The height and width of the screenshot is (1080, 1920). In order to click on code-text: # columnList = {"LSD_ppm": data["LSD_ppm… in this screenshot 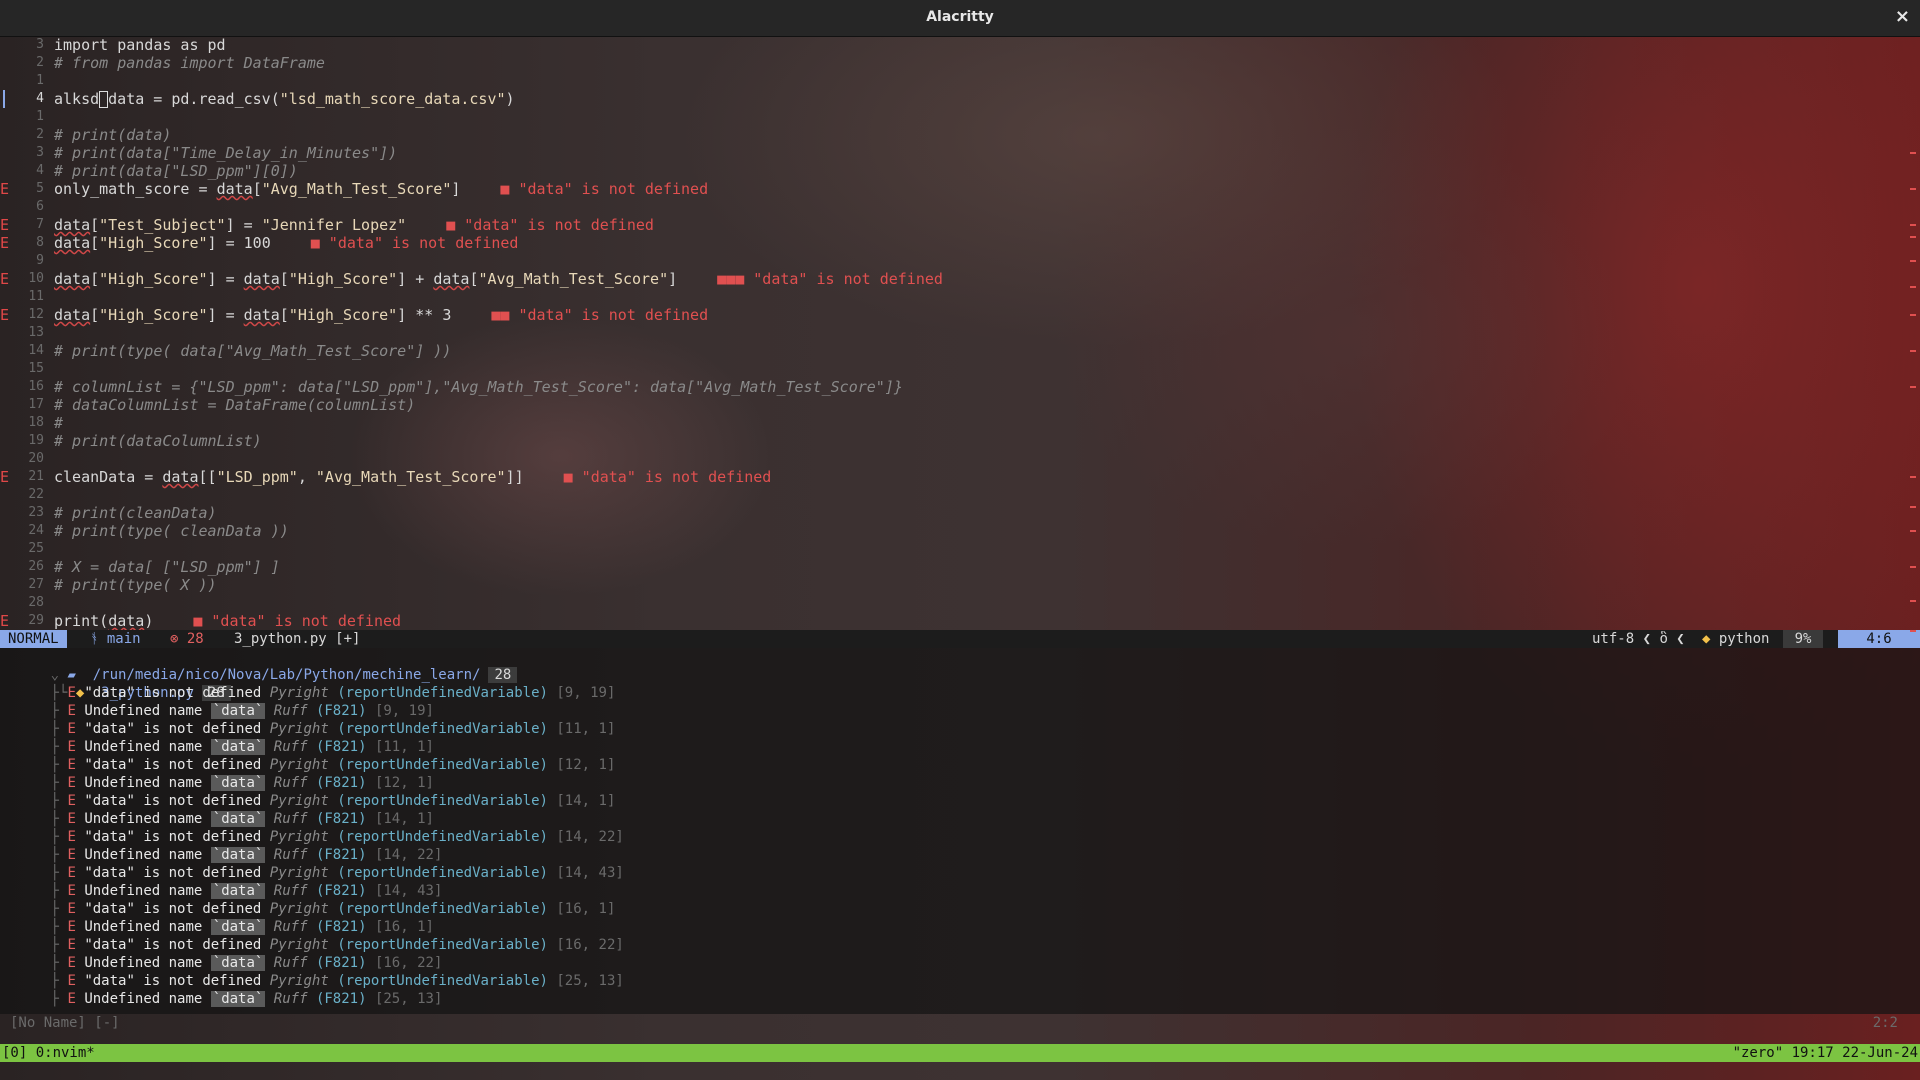, I will do `click(478, 387)`.